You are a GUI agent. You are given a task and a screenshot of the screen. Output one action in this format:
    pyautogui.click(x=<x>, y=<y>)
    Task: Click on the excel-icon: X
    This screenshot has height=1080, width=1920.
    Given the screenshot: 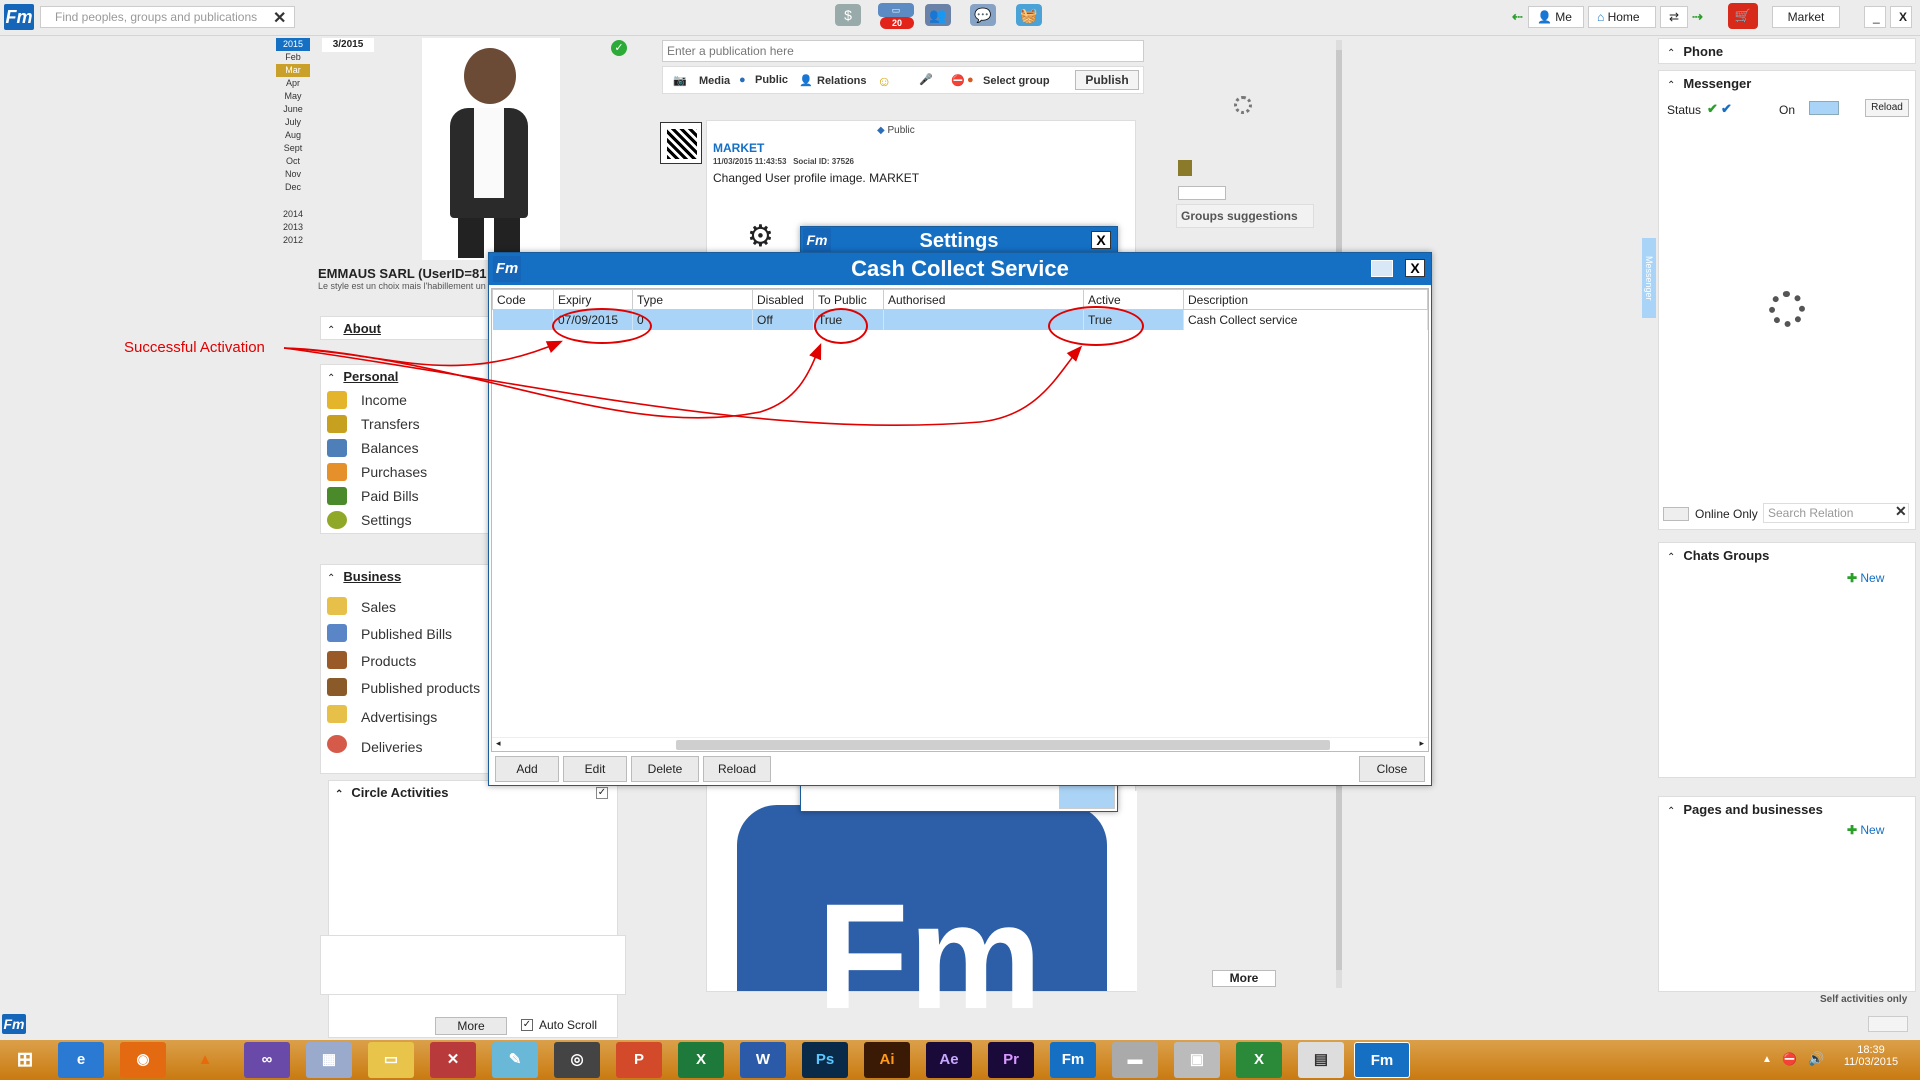 What is the action you would take?
    pyautogui.click(x=701, y=1060)
    